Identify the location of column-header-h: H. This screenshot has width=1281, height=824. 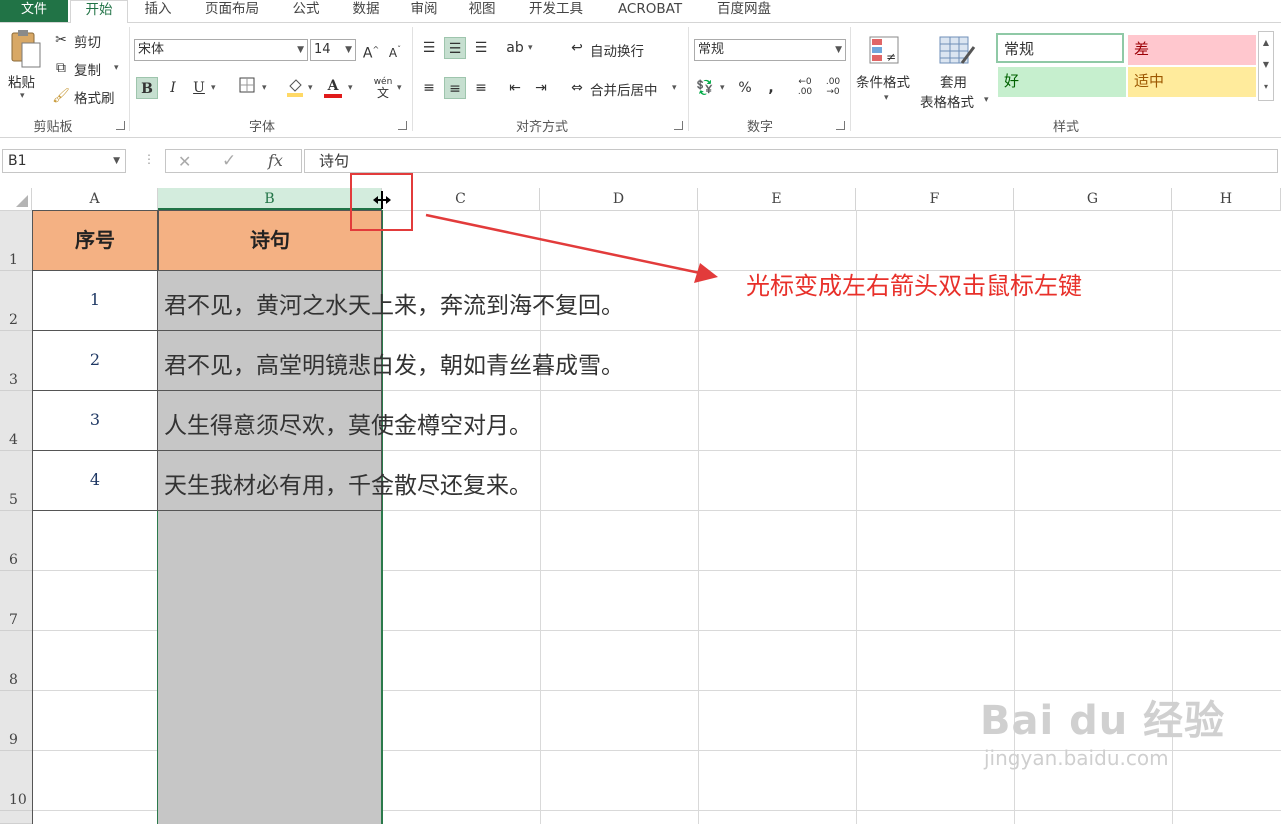
(1226, 199).